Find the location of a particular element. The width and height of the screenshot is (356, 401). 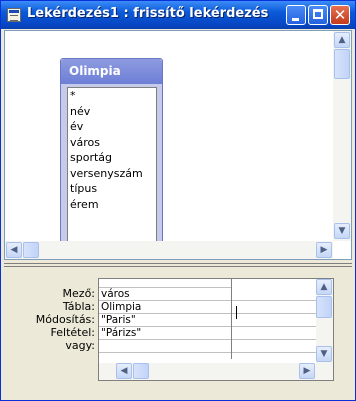

pane-splitter is located at coordinates (178, 265).